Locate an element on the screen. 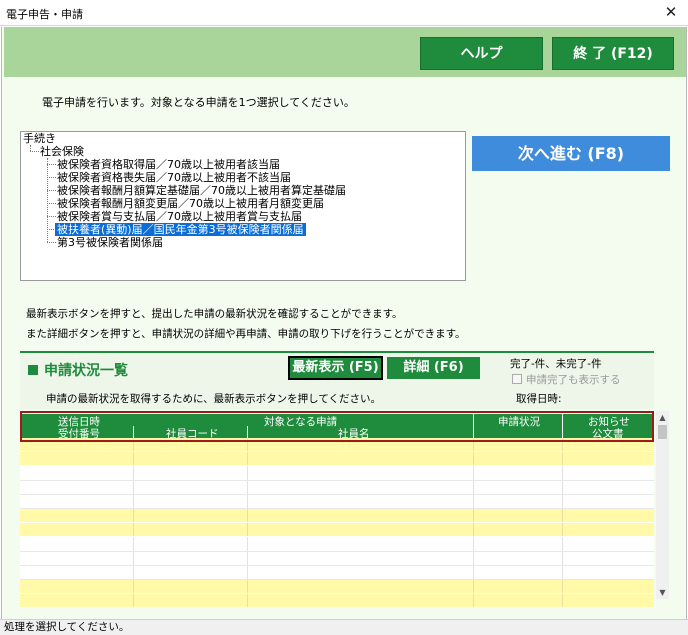 The image size is (688, 635). panel-note: 申請の最新状況を取得するために、最新表示ボタンを押してください。 is located at coordinates (214, 399).